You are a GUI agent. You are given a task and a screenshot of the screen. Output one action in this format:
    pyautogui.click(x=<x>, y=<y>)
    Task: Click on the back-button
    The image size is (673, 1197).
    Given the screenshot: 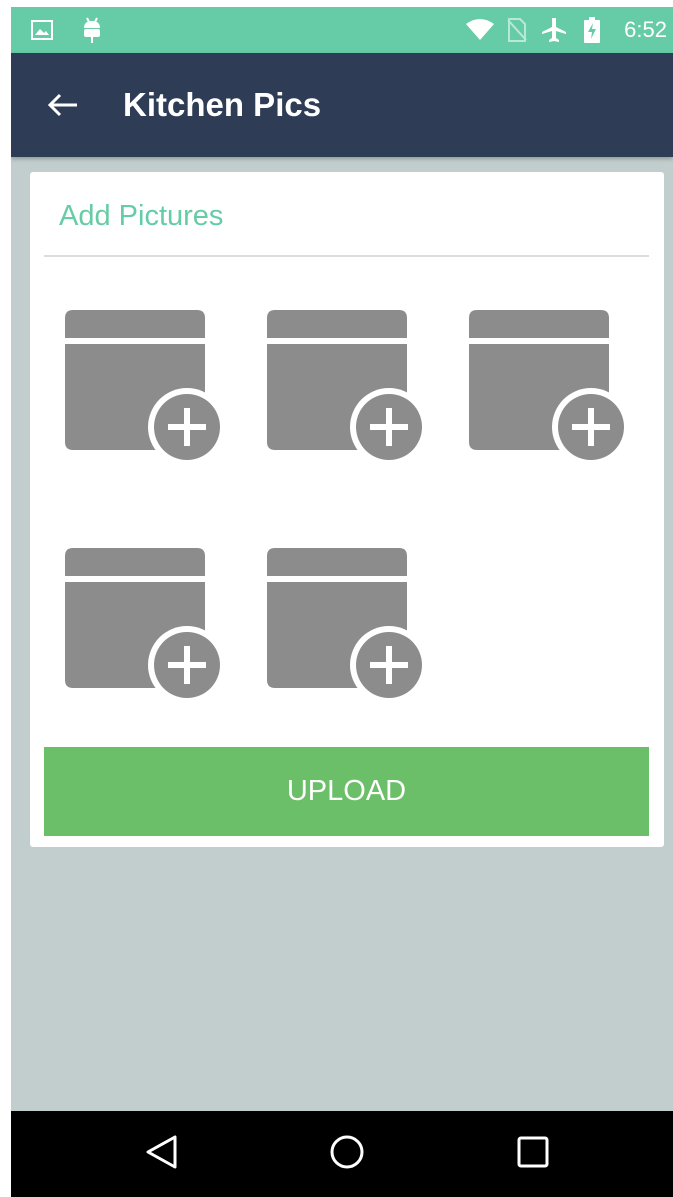 What is the action you would take?
    pyautogui.click(x=63, y=107)
    